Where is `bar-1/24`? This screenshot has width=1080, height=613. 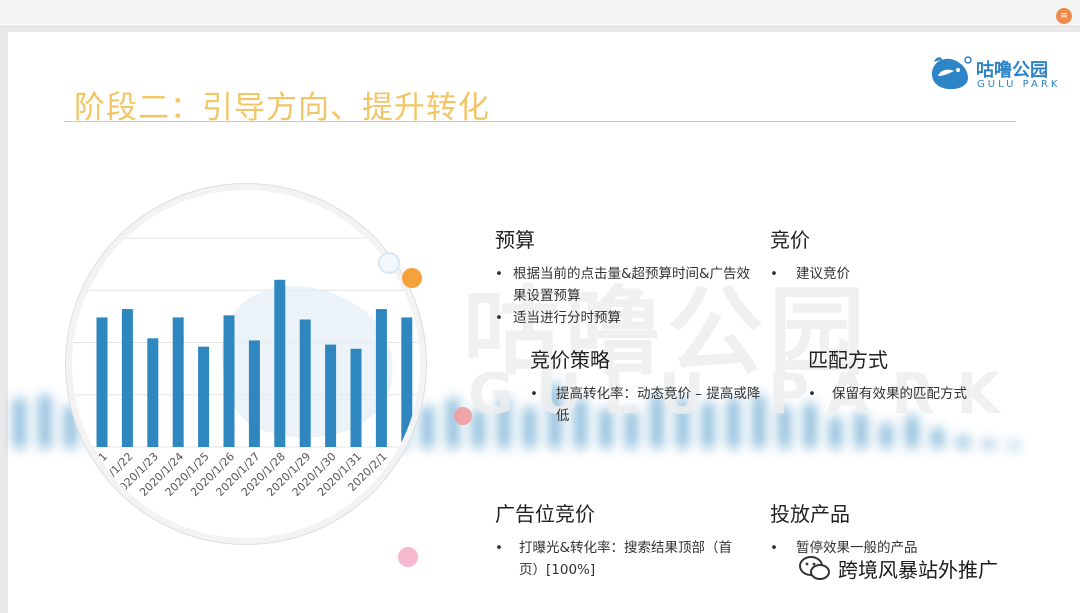 bar-1/24 is located at coordinates (178, 382).